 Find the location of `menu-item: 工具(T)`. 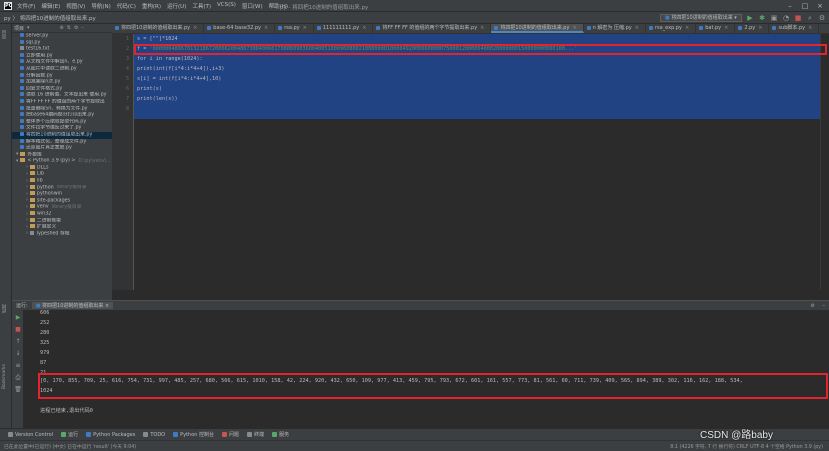

menu-item: 工具(T) is located at coordinates (201, 6).